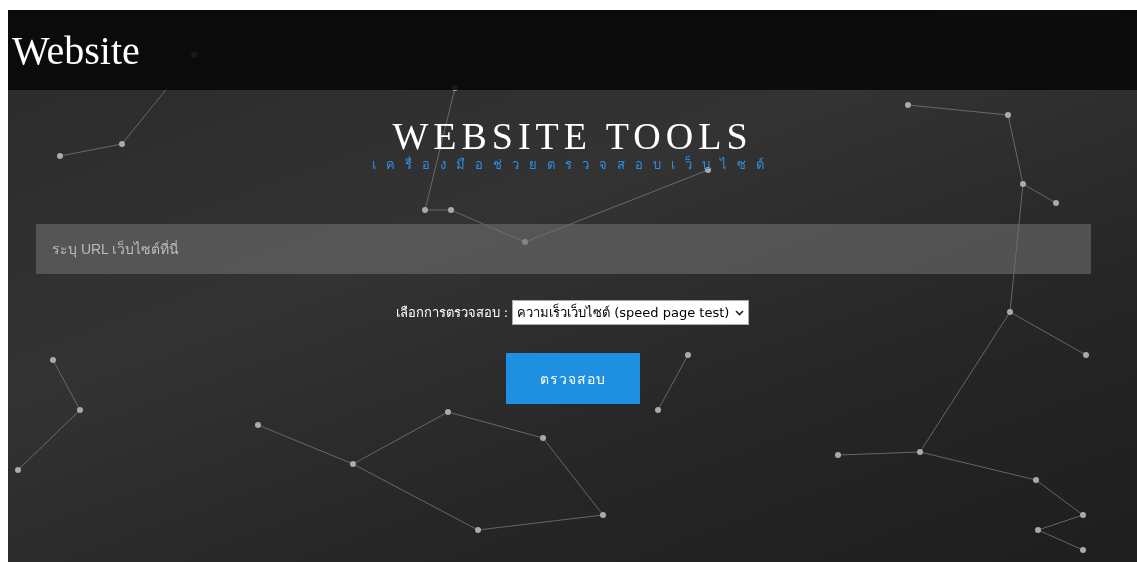 This screenshot has height=562, width=1137. What do you see at coordinates (452, 313) in the screenshot?
I see `check-type-label: เลือกการตรวจสอบ :` at bounding box center [452, 313].